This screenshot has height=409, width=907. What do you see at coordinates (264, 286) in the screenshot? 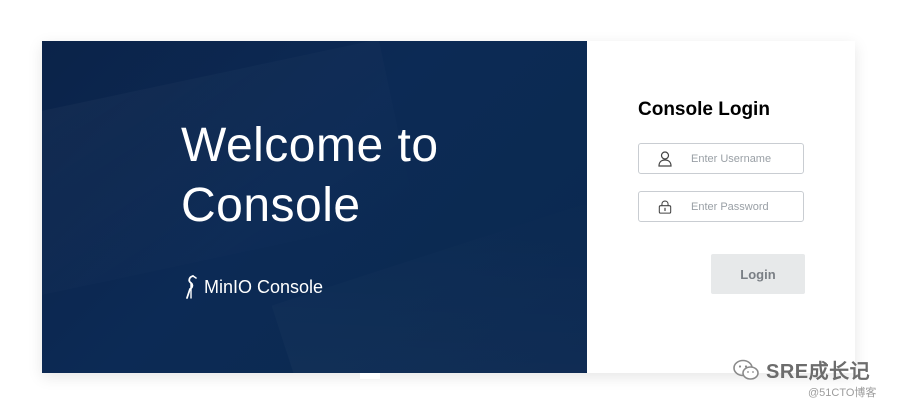
I see `brand-name: MinIO Console` at bounding box center [264, 286].